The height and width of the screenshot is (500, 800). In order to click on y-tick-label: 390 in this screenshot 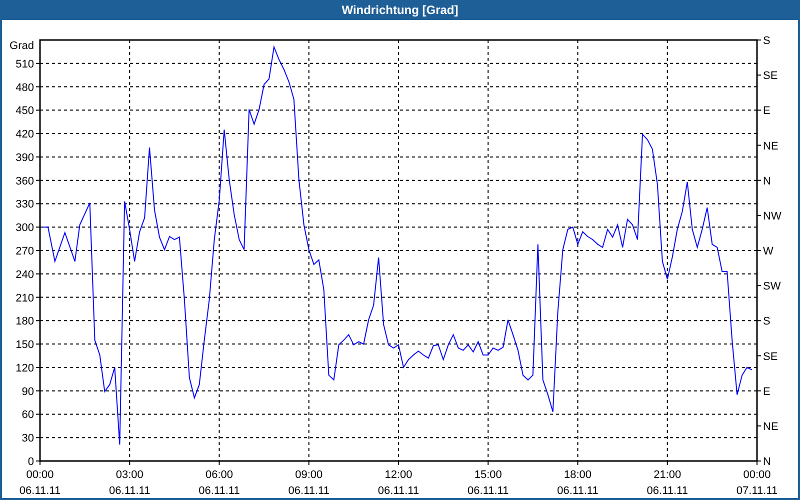, I will do `click(25, 158)`.